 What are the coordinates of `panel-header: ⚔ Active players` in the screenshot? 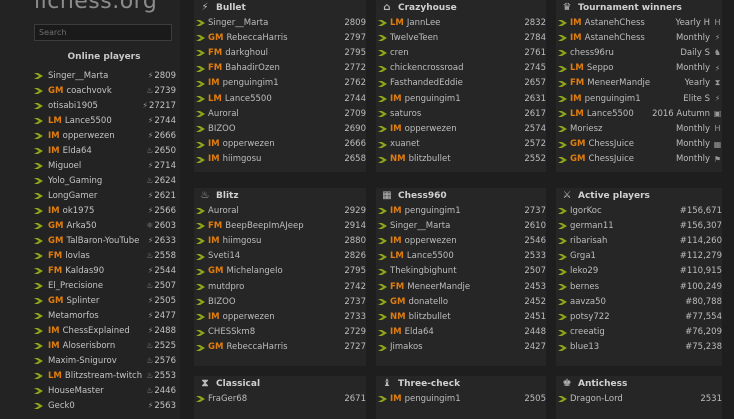 It's located at (639, 195).